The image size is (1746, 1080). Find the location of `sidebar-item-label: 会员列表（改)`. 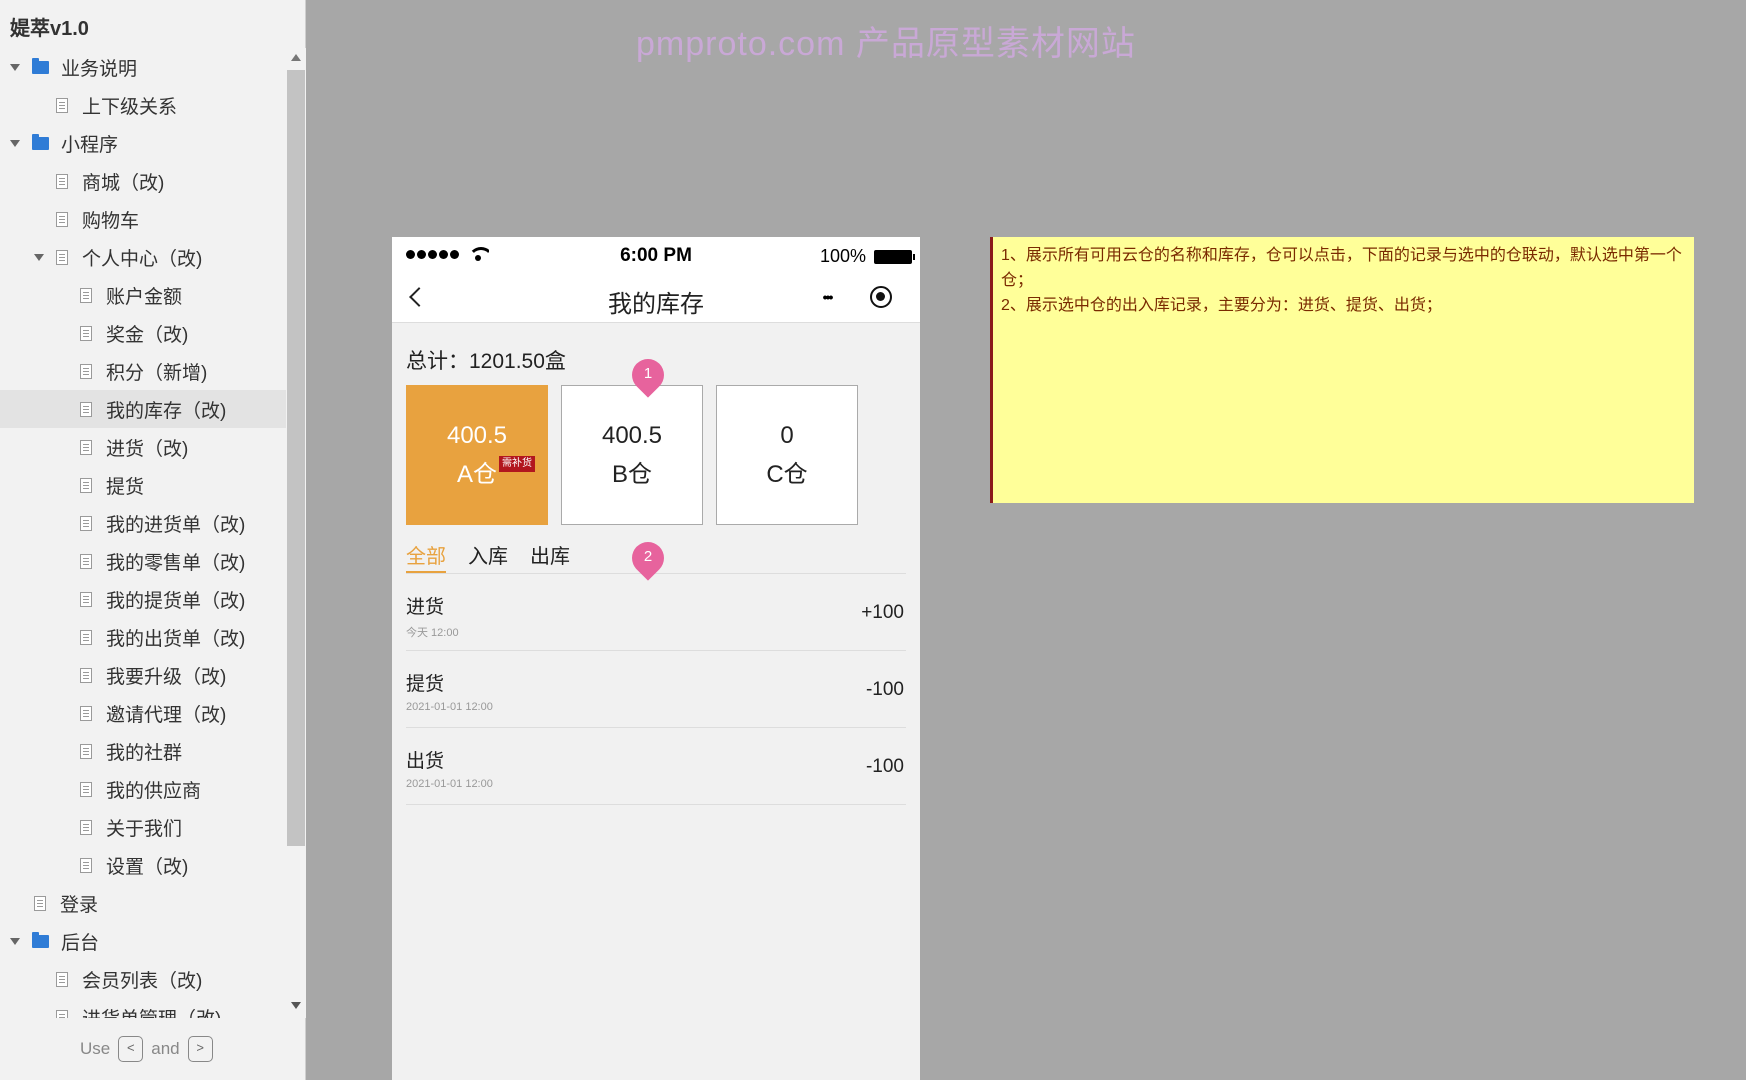

sidebar-item-label: 会员列表（改) is located at coordinates (142, 981).